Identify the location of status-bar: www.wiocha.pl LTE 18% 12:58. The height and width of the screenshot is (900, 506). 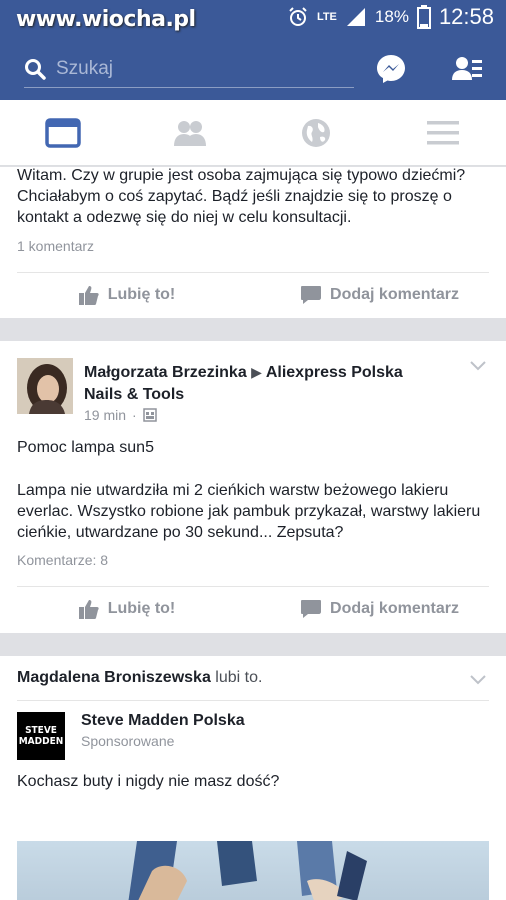
(253, 17).